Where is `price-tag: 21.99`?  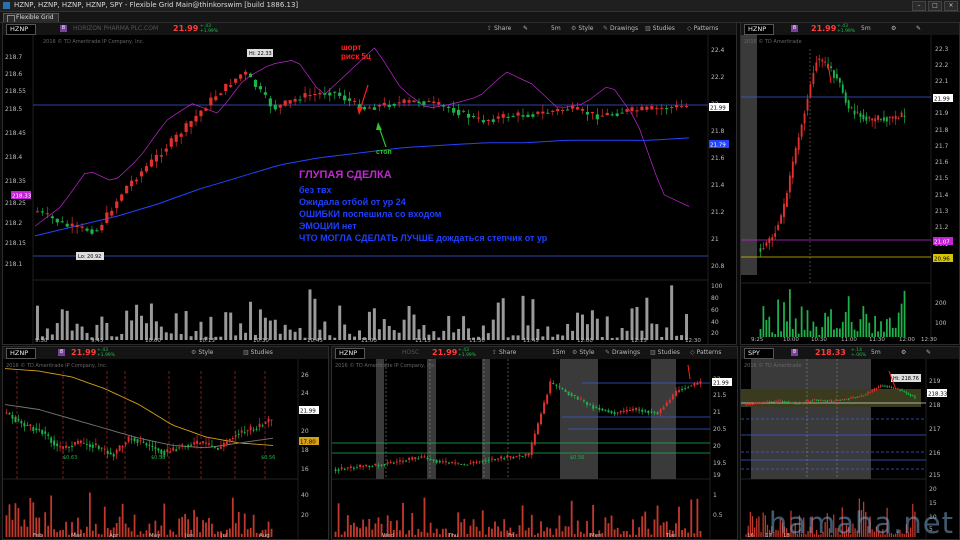 price-tag: 21.99 is located at coordinates (721, 384).